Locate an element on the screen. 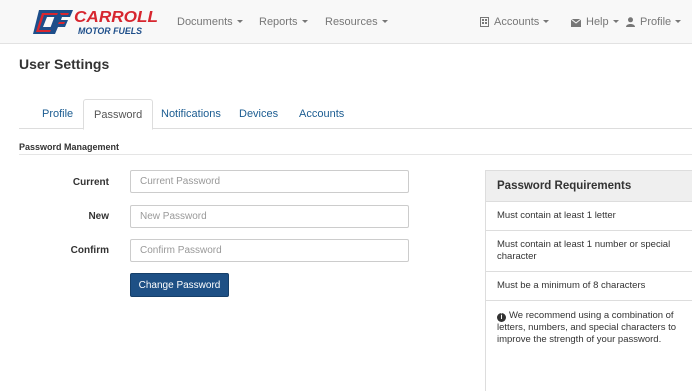 Image resolution: width=692 pixels, height=391 pixels. change-password-button: Change Password is located at coordinates (179, 285).